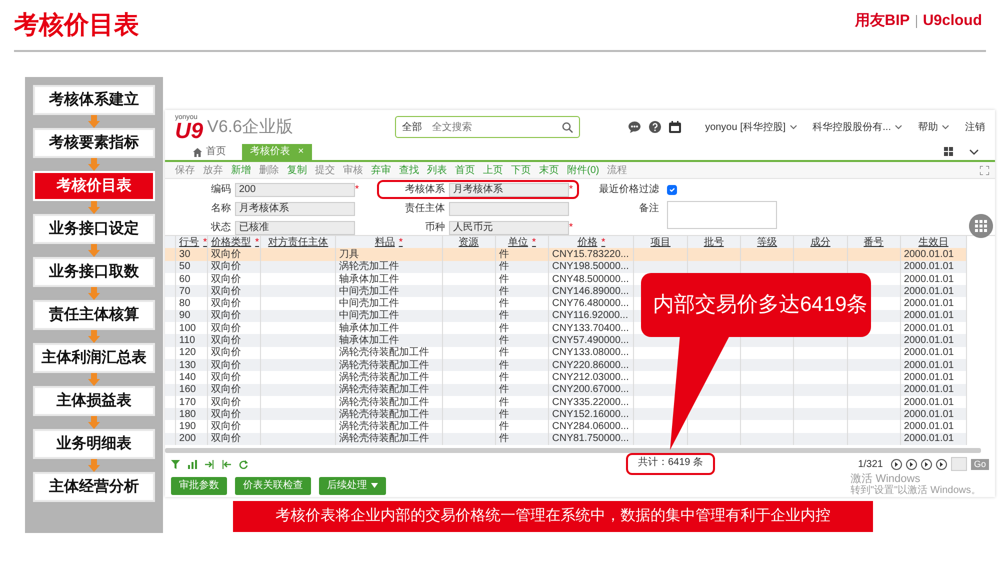  Describe the element at coordinates (713, 242) in the screenshot. I see `column-header: 批号` at that location.